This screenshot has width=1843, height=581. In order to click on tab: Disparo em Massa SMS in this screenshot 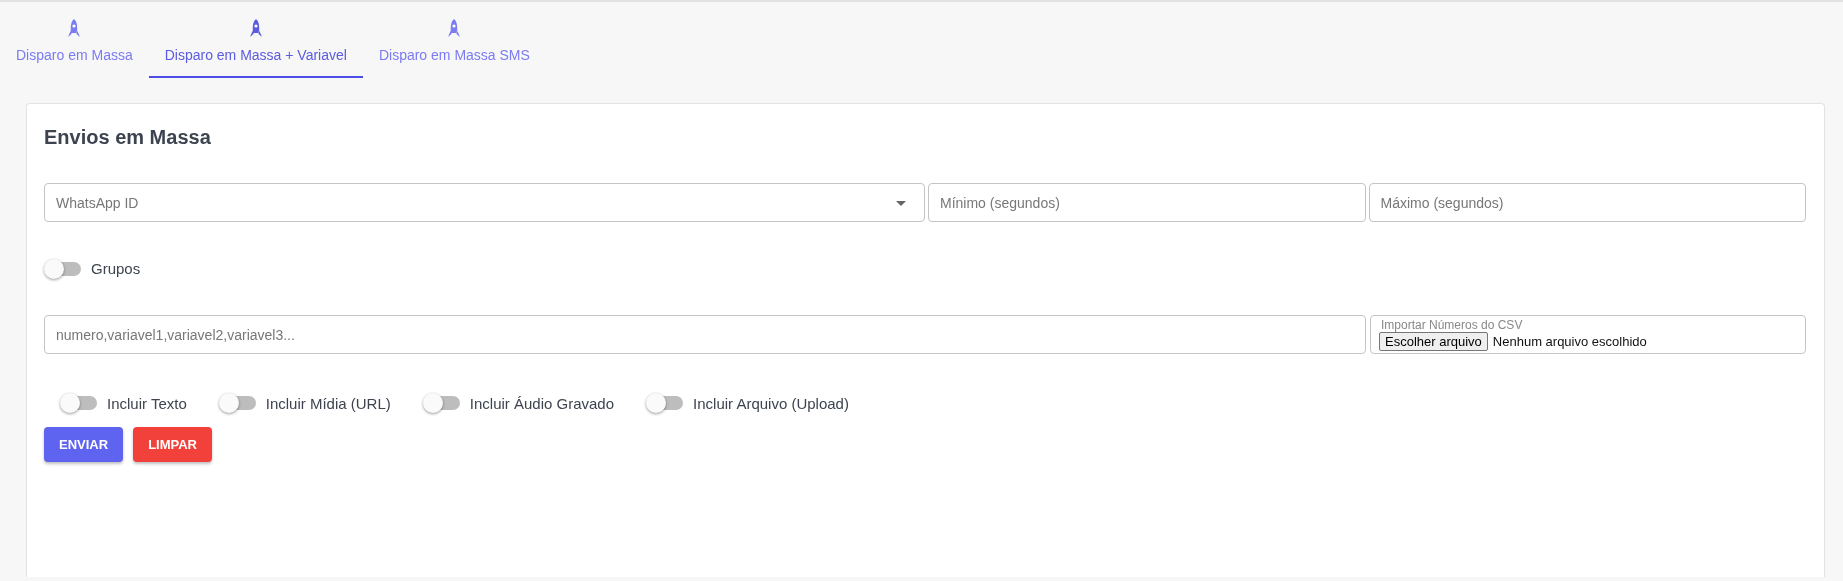, I will do `click(454, 48)`.